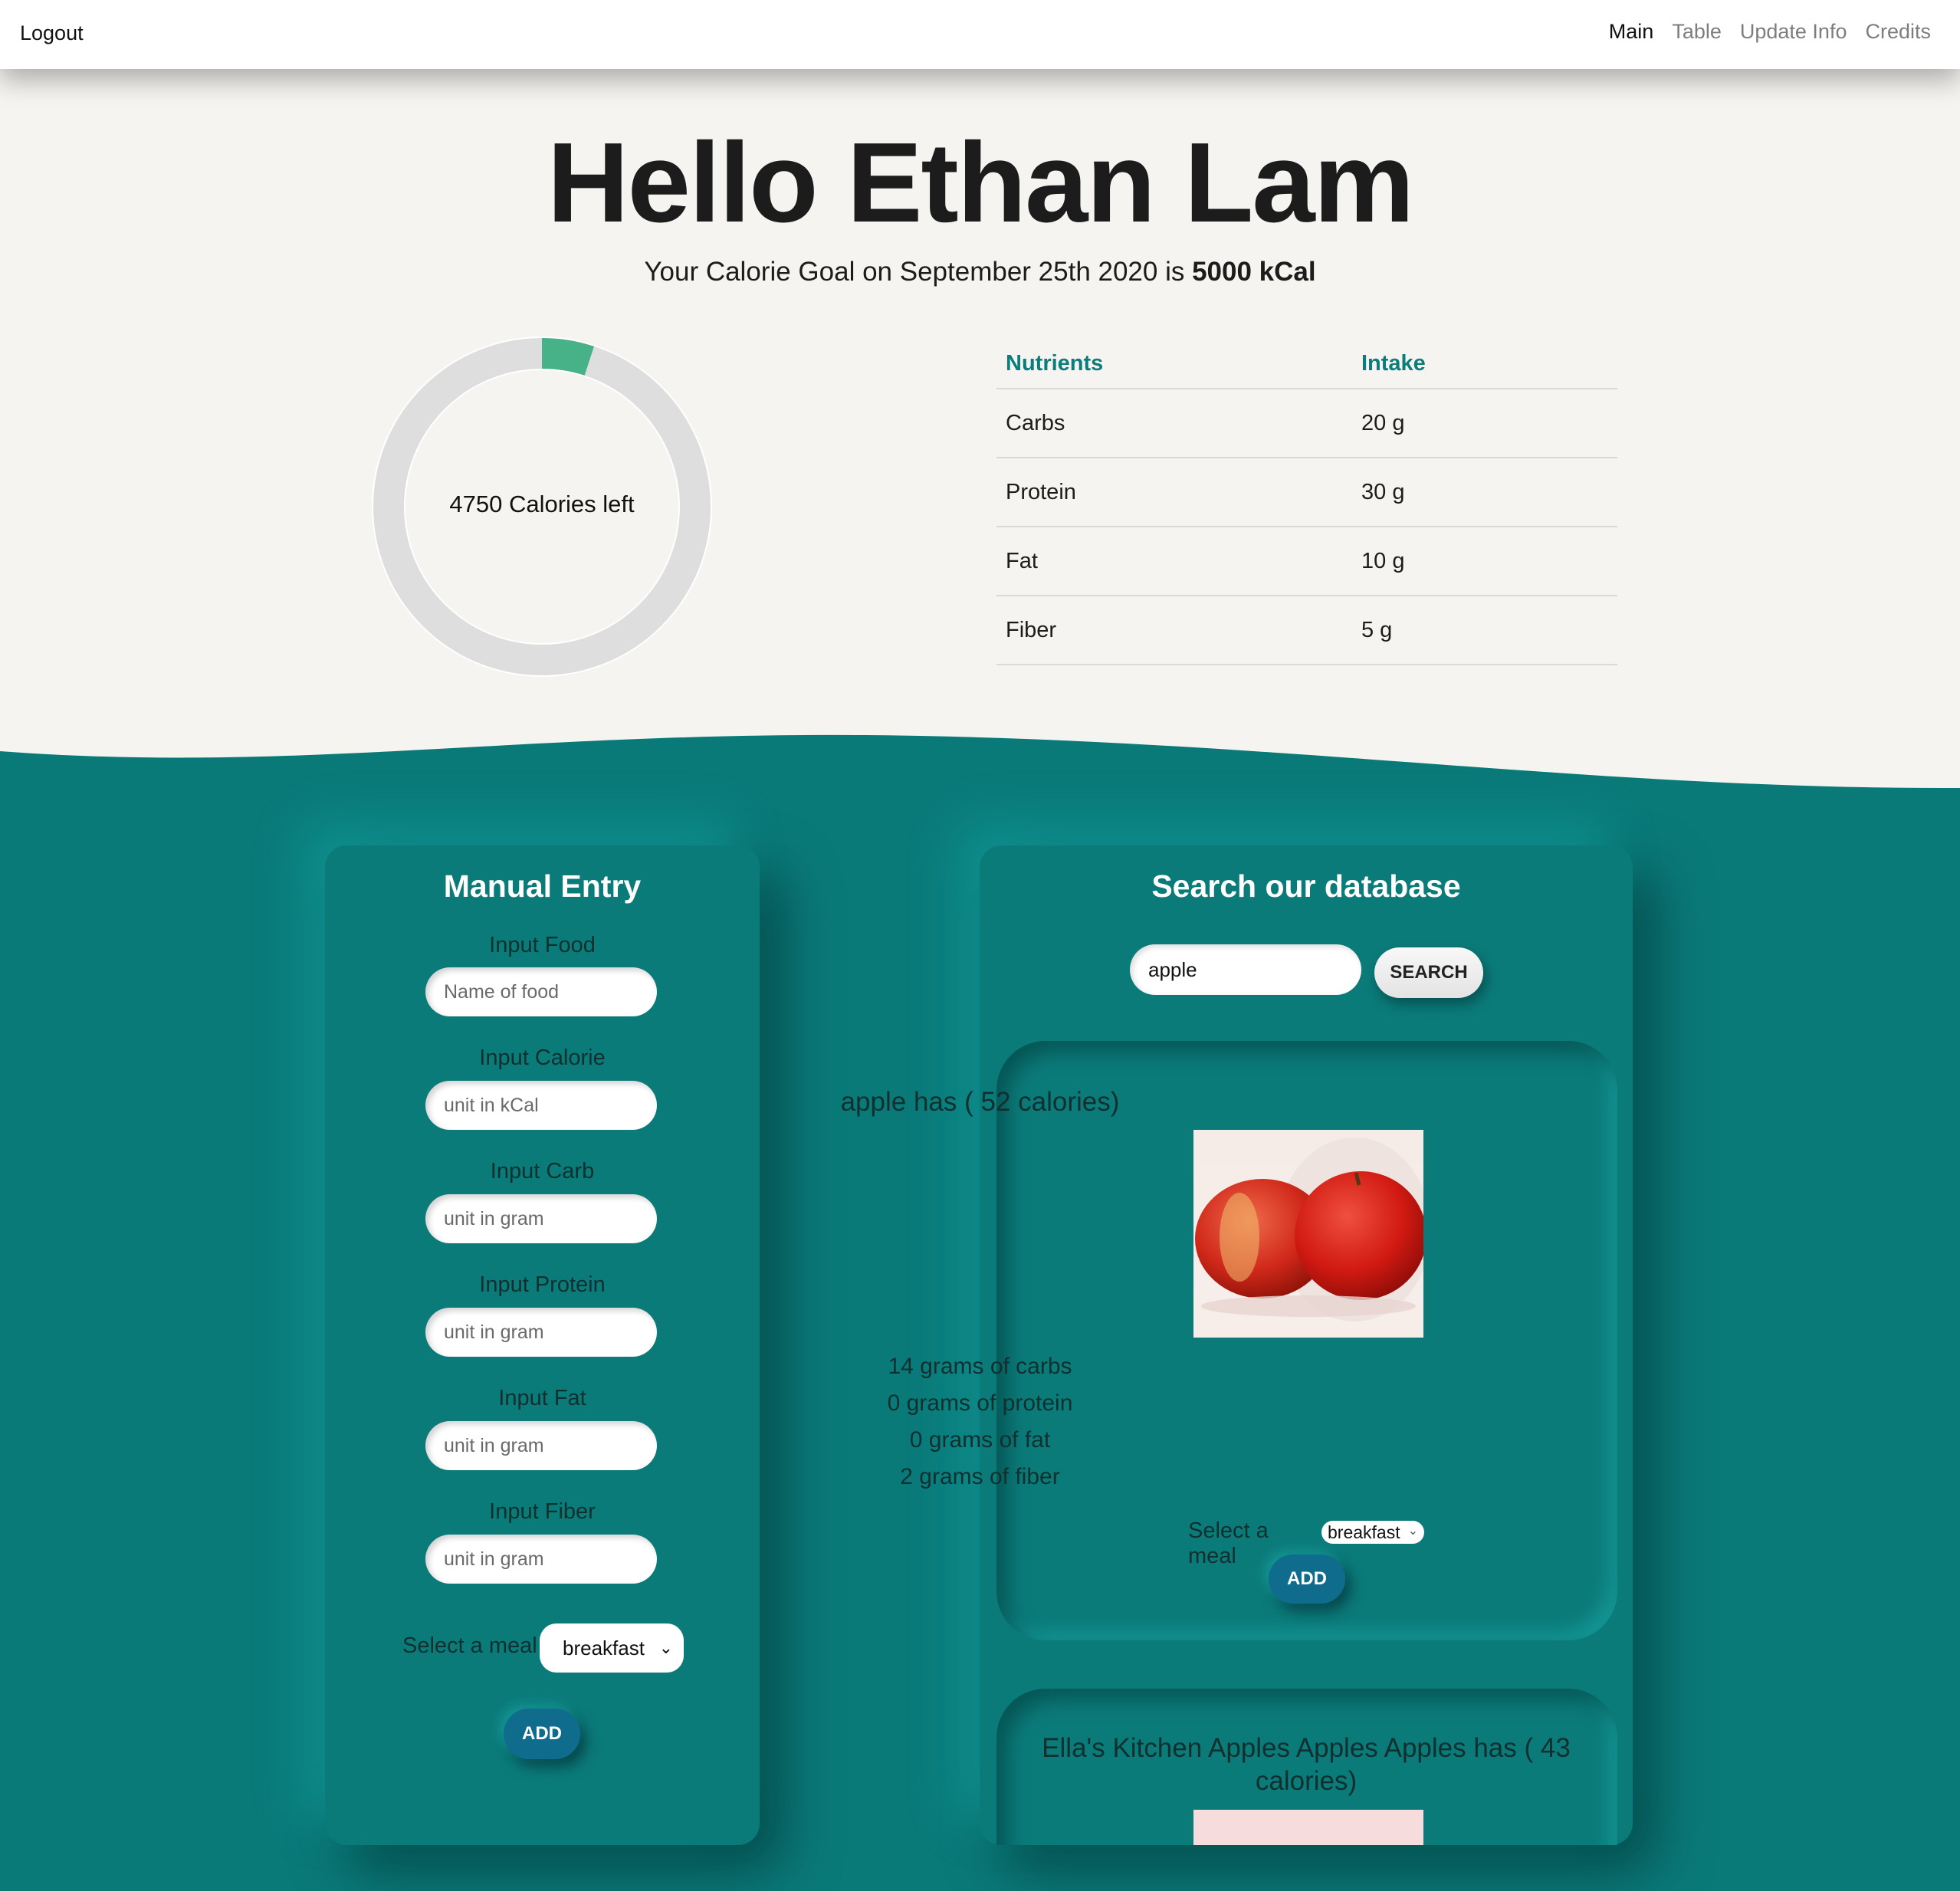  Describe the element at coordinates (1306, 1781) in the screenshot. I see `result-title-line2: calories)` at that location.